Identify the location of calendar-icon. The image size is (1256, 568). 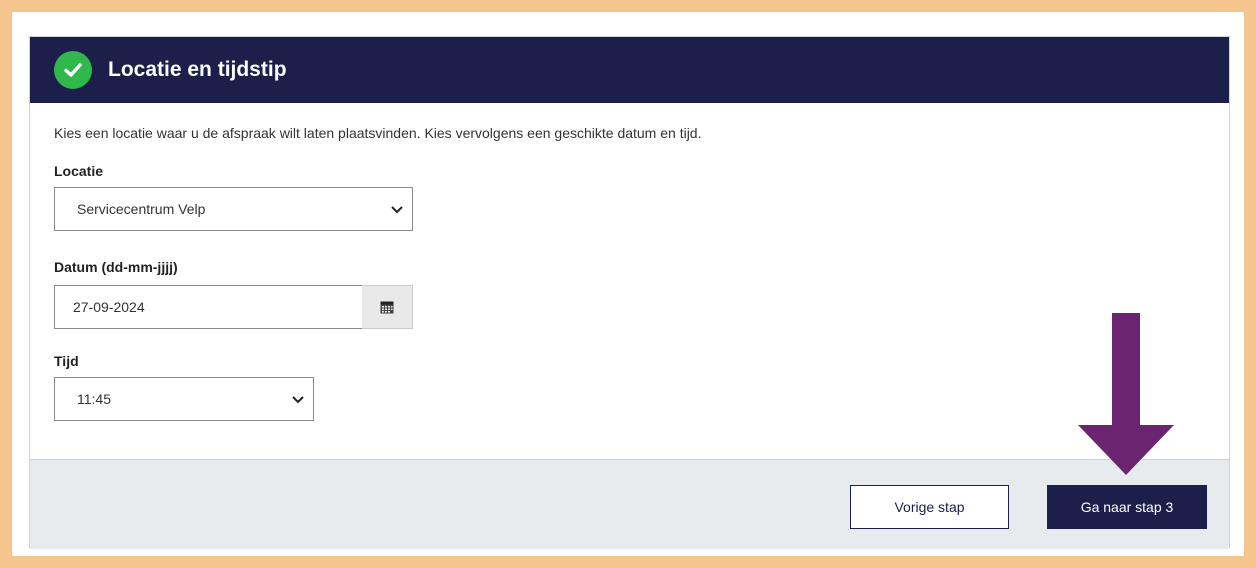
(387, 307).